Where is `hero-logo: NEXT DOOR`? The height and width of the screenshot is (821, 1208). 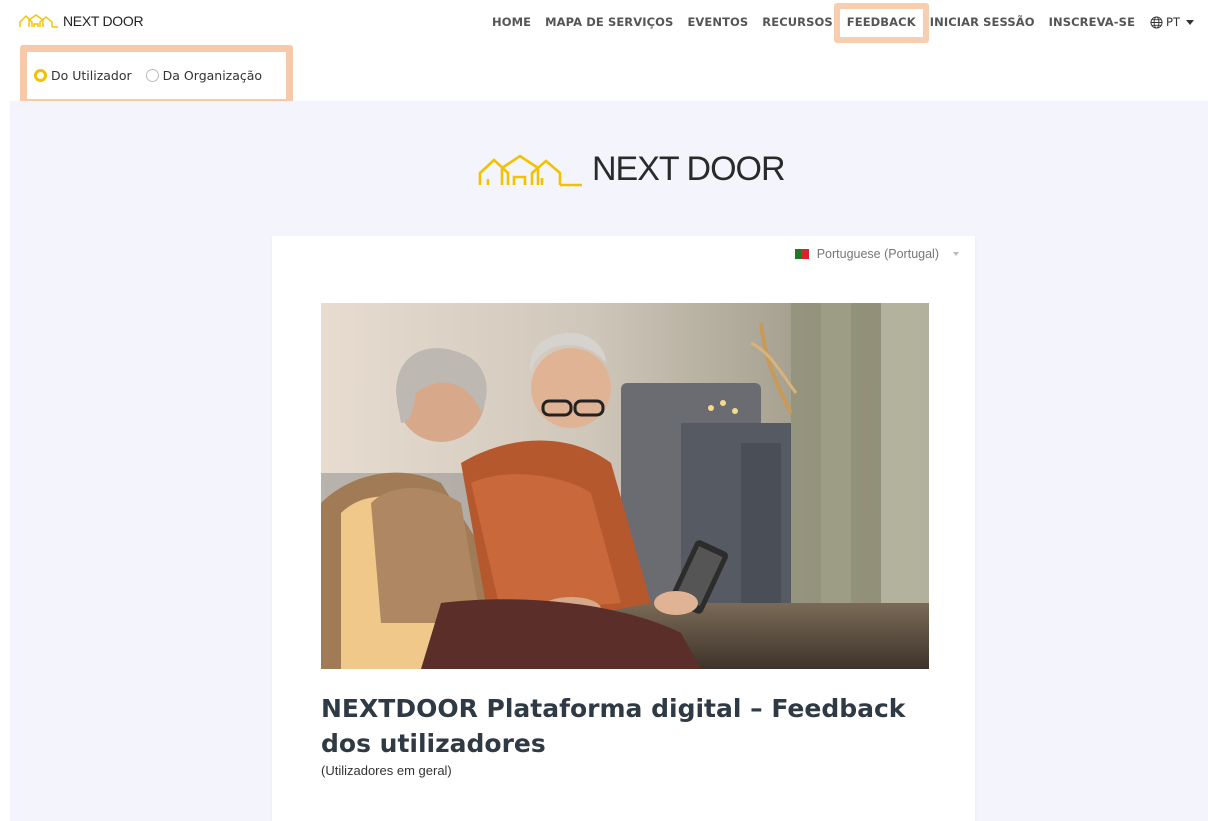
hero-logo: NEXT DOOR is located at coordinates (632, 169).